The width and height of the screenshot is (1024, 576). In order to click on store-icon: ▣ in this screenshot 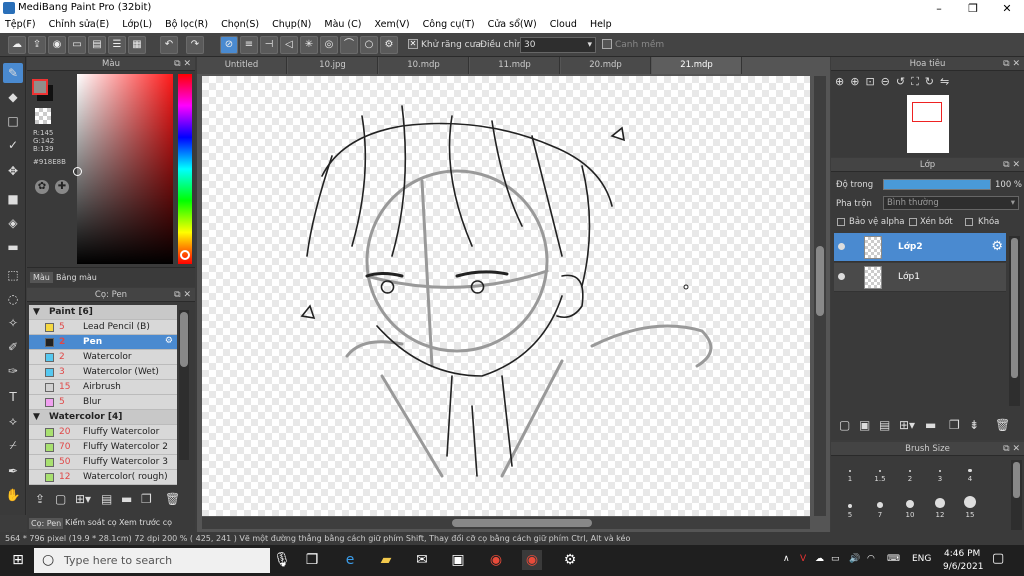, I will do `click(458, 560)`.